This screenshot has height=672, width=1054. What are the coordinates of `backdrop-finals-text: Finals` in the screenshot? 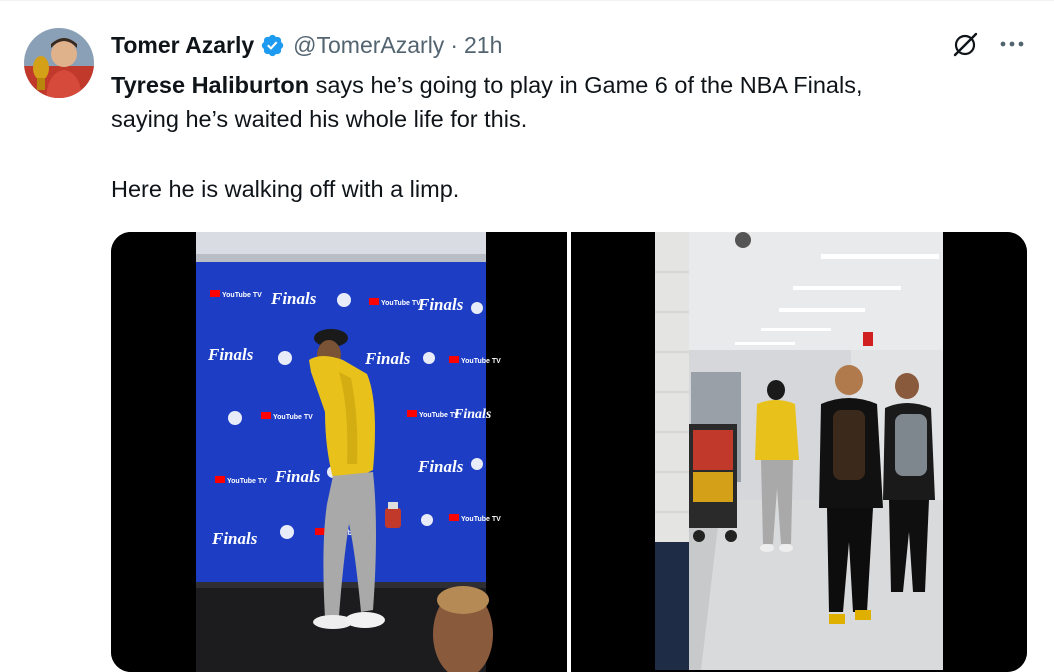 It's located at (293, 298).